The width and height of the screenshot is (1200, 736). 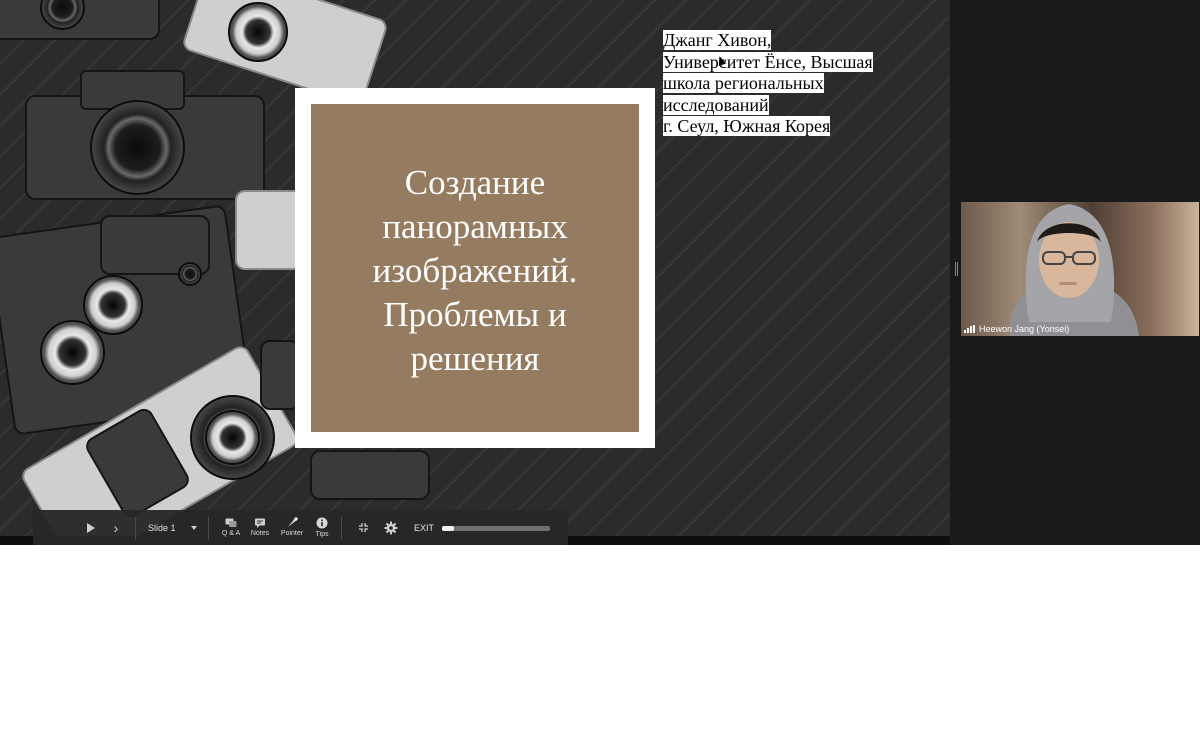 What do you see at coordinates (969, 329) in the screenshot?
I see `signal-icon` at bounding box center [969, 329].